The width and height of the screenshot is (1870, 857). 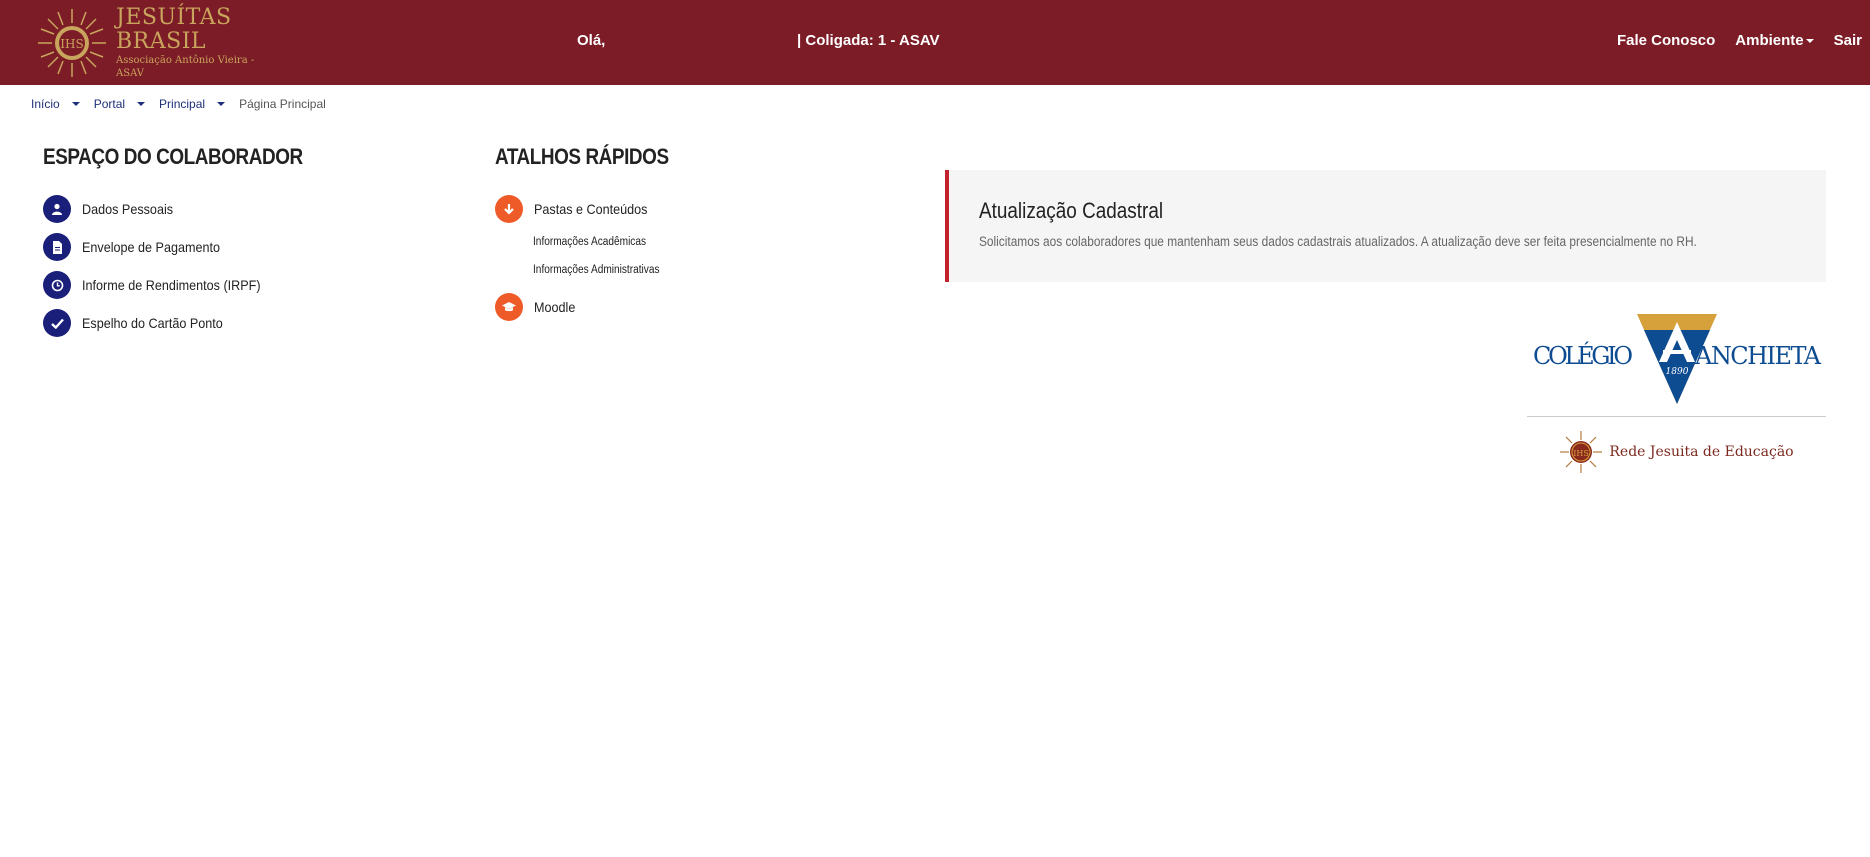 What do you see at coordinates (586, 307) in the screenshot?
I see `moodle-link: Moodle` at bounding box center [586, 307].